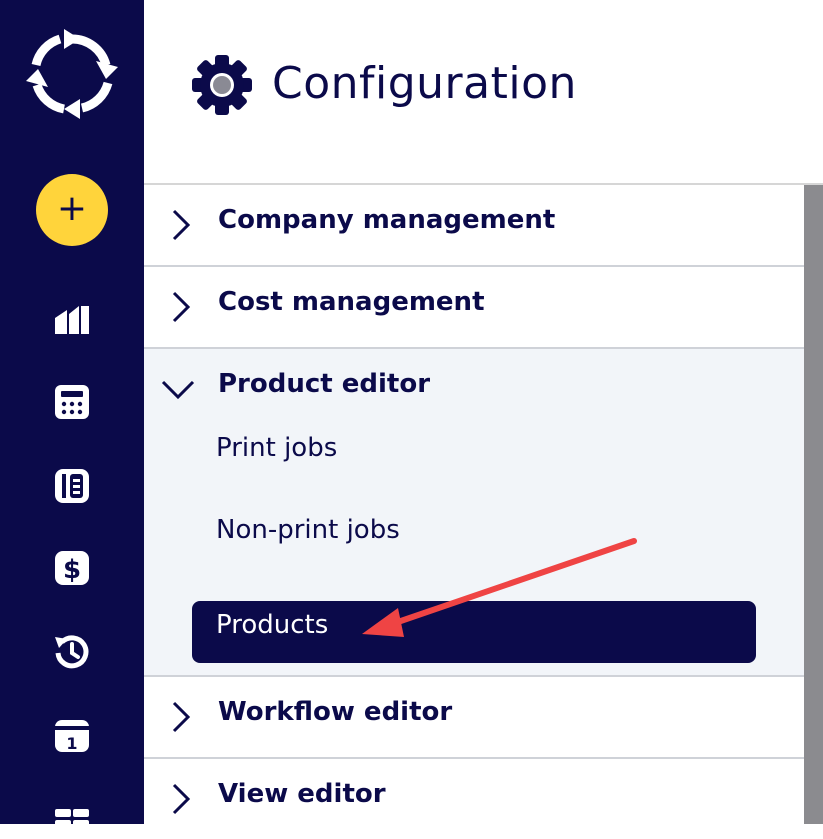 This screenshot has height=839, width=823. I want to click on section-label: Cost management, so click(351, 302).